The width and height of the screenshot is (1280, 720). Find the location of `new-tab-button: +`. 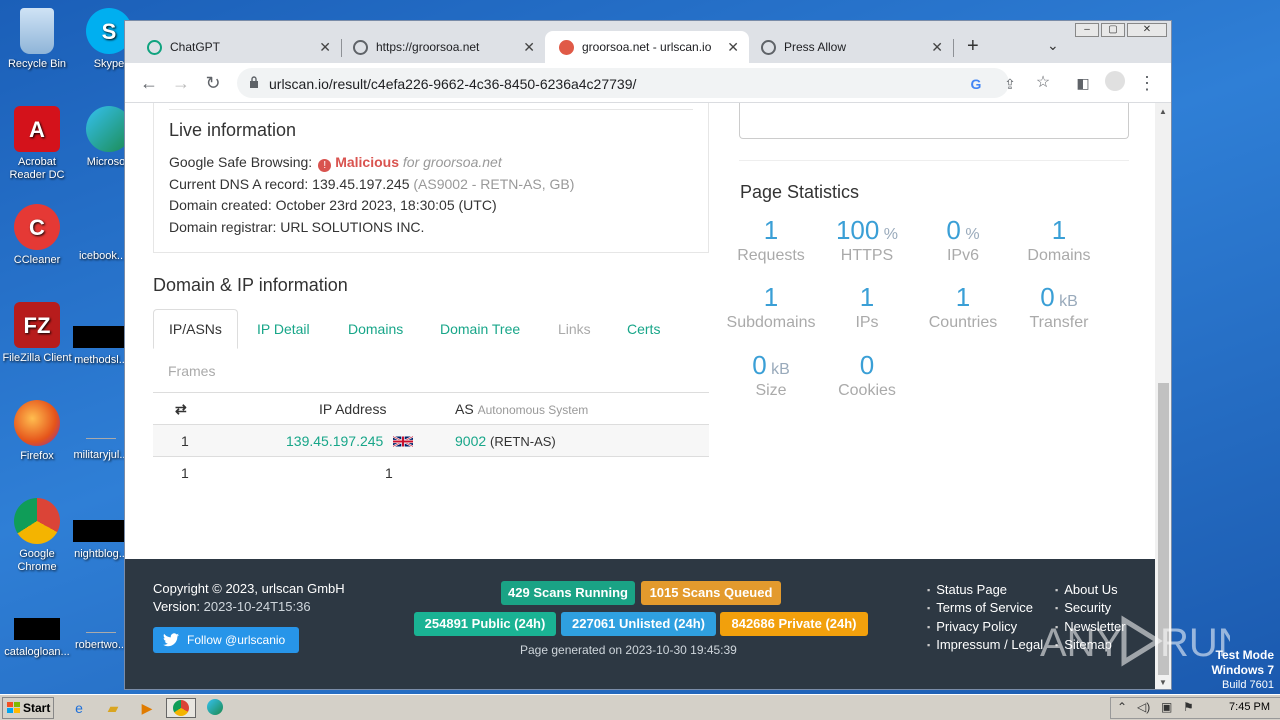

new-tab-button: + is located at coordinates (973, 46).